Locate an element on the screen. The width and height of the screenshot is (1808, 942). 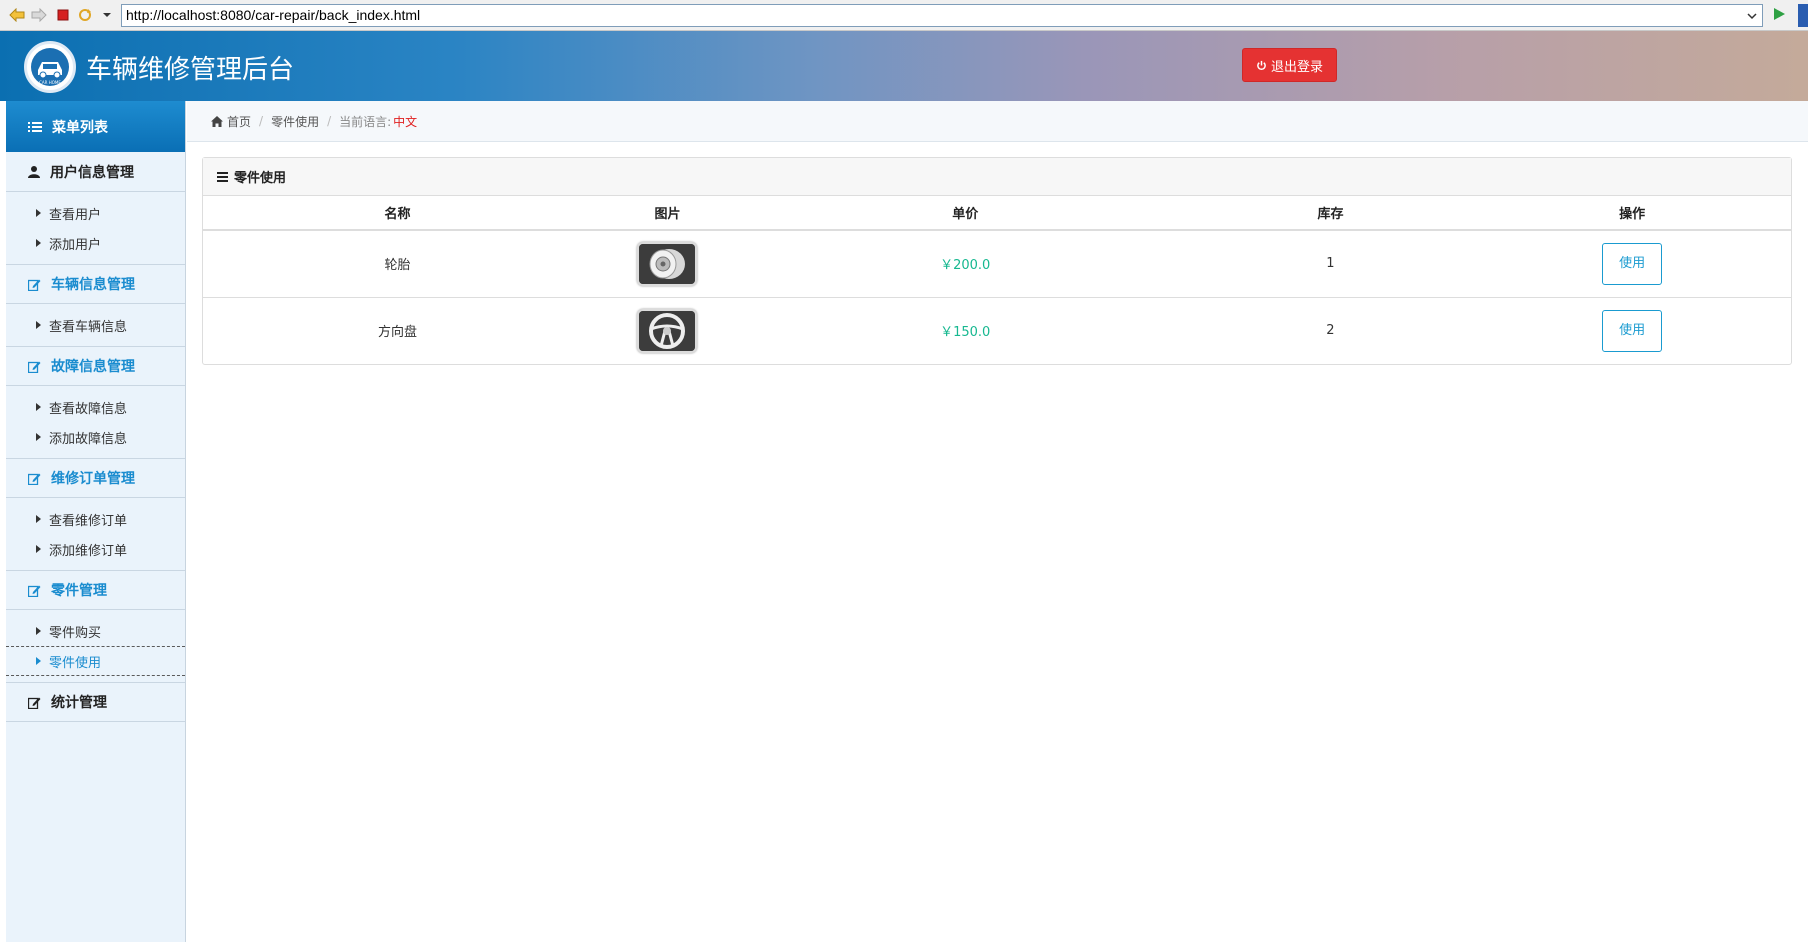
car-logo-icon: CAR HOME is located at coordinates (50, 67).